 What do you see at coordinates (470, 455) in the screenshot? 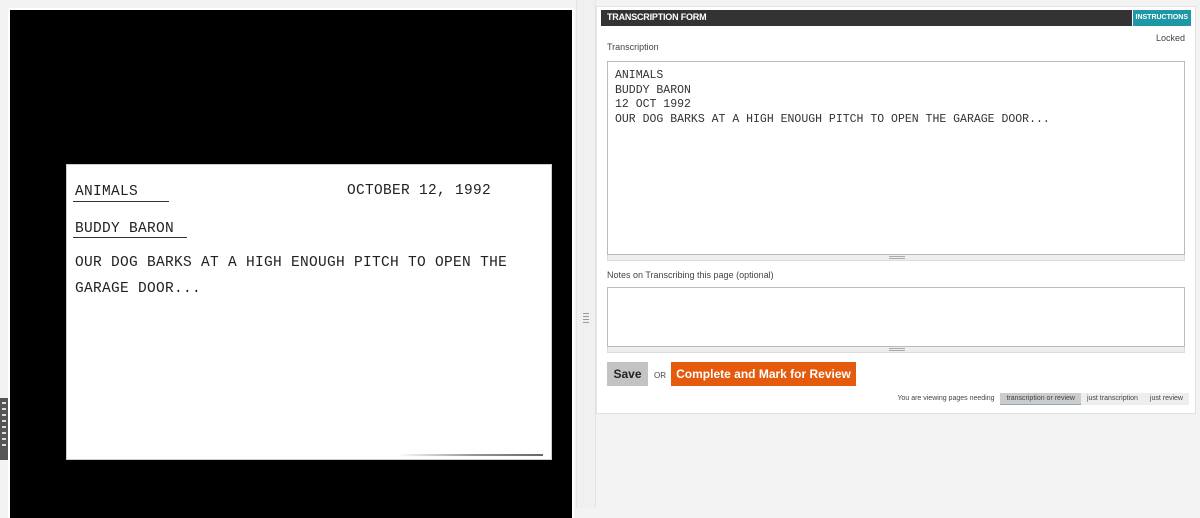
I see `signature-line` at bounding box center [470, 455].